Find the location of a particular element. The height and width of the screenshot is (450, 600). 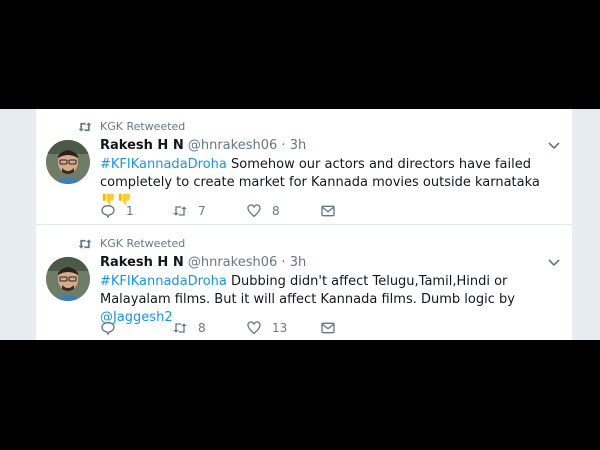

like-button: 8 is located at coordinates (263, 211).